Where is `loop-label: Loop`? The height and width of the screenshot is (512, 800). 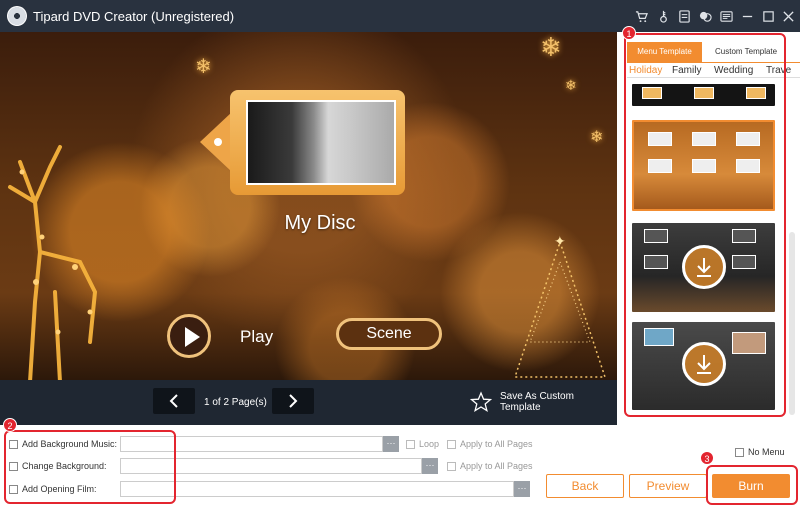
loop-label: Loop is located at coordinates (429, 444).